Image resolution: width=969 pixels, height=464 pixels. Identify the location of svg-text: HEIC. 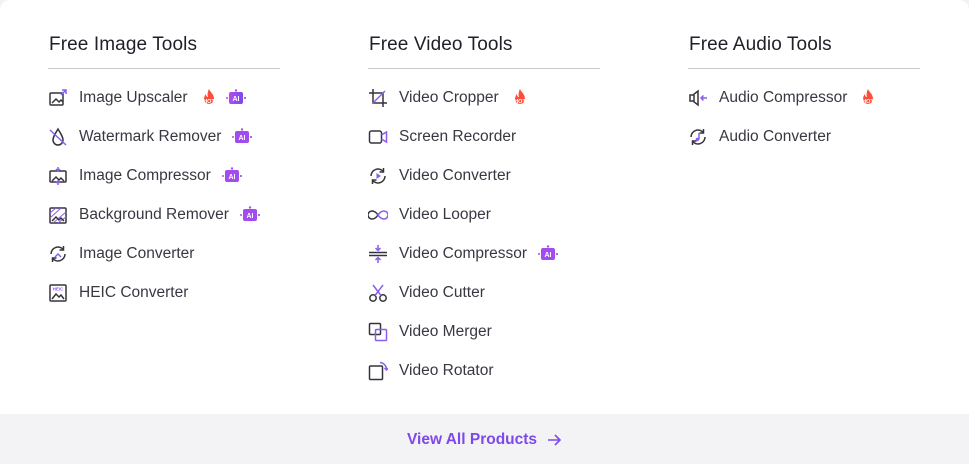
(59, 288).